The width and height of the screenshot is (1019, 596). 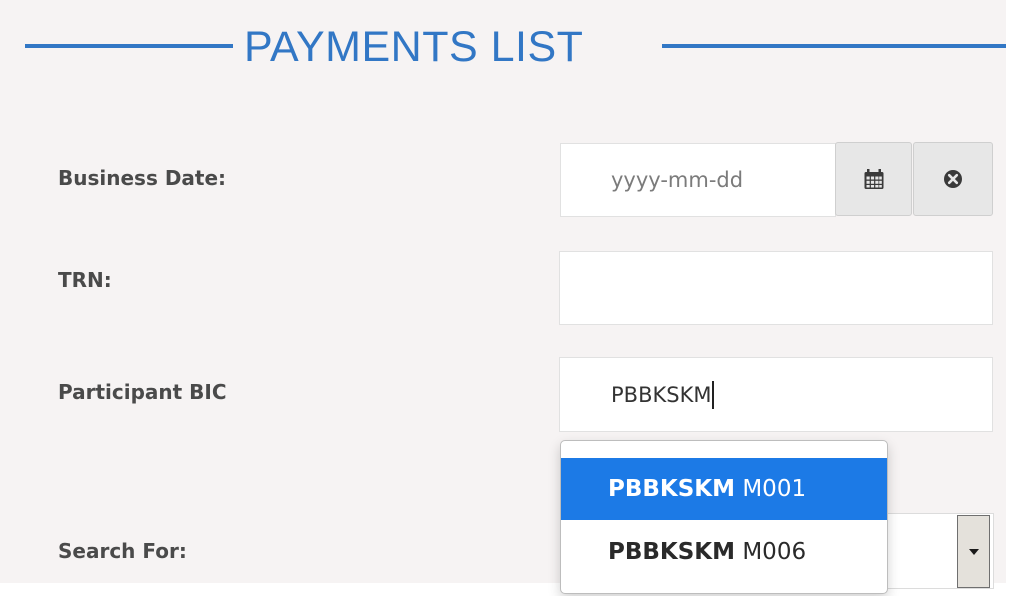 I want to click on participant-bic-value: PBBKSKM, so click(x=661, y=394).